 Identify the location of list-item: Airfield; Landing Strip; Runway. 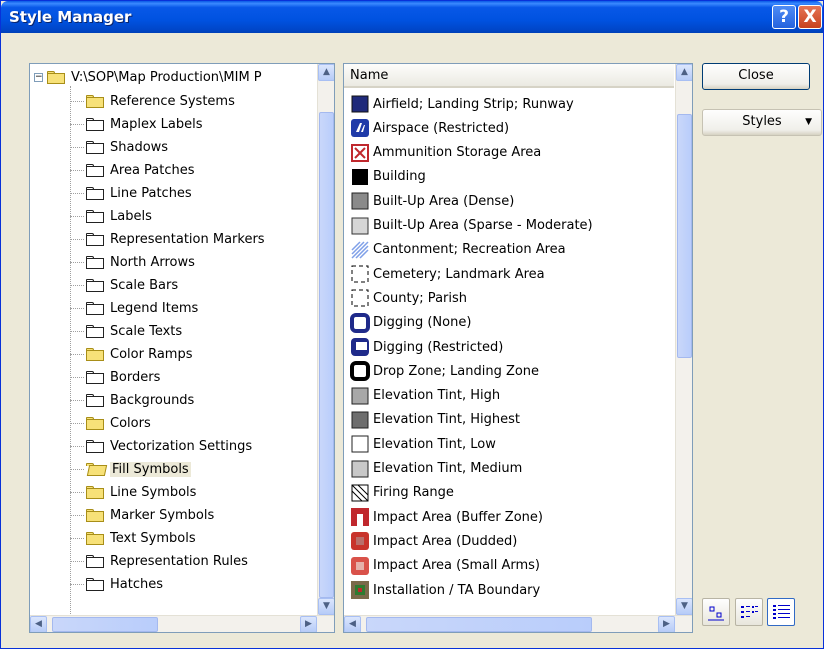
(462, 104).